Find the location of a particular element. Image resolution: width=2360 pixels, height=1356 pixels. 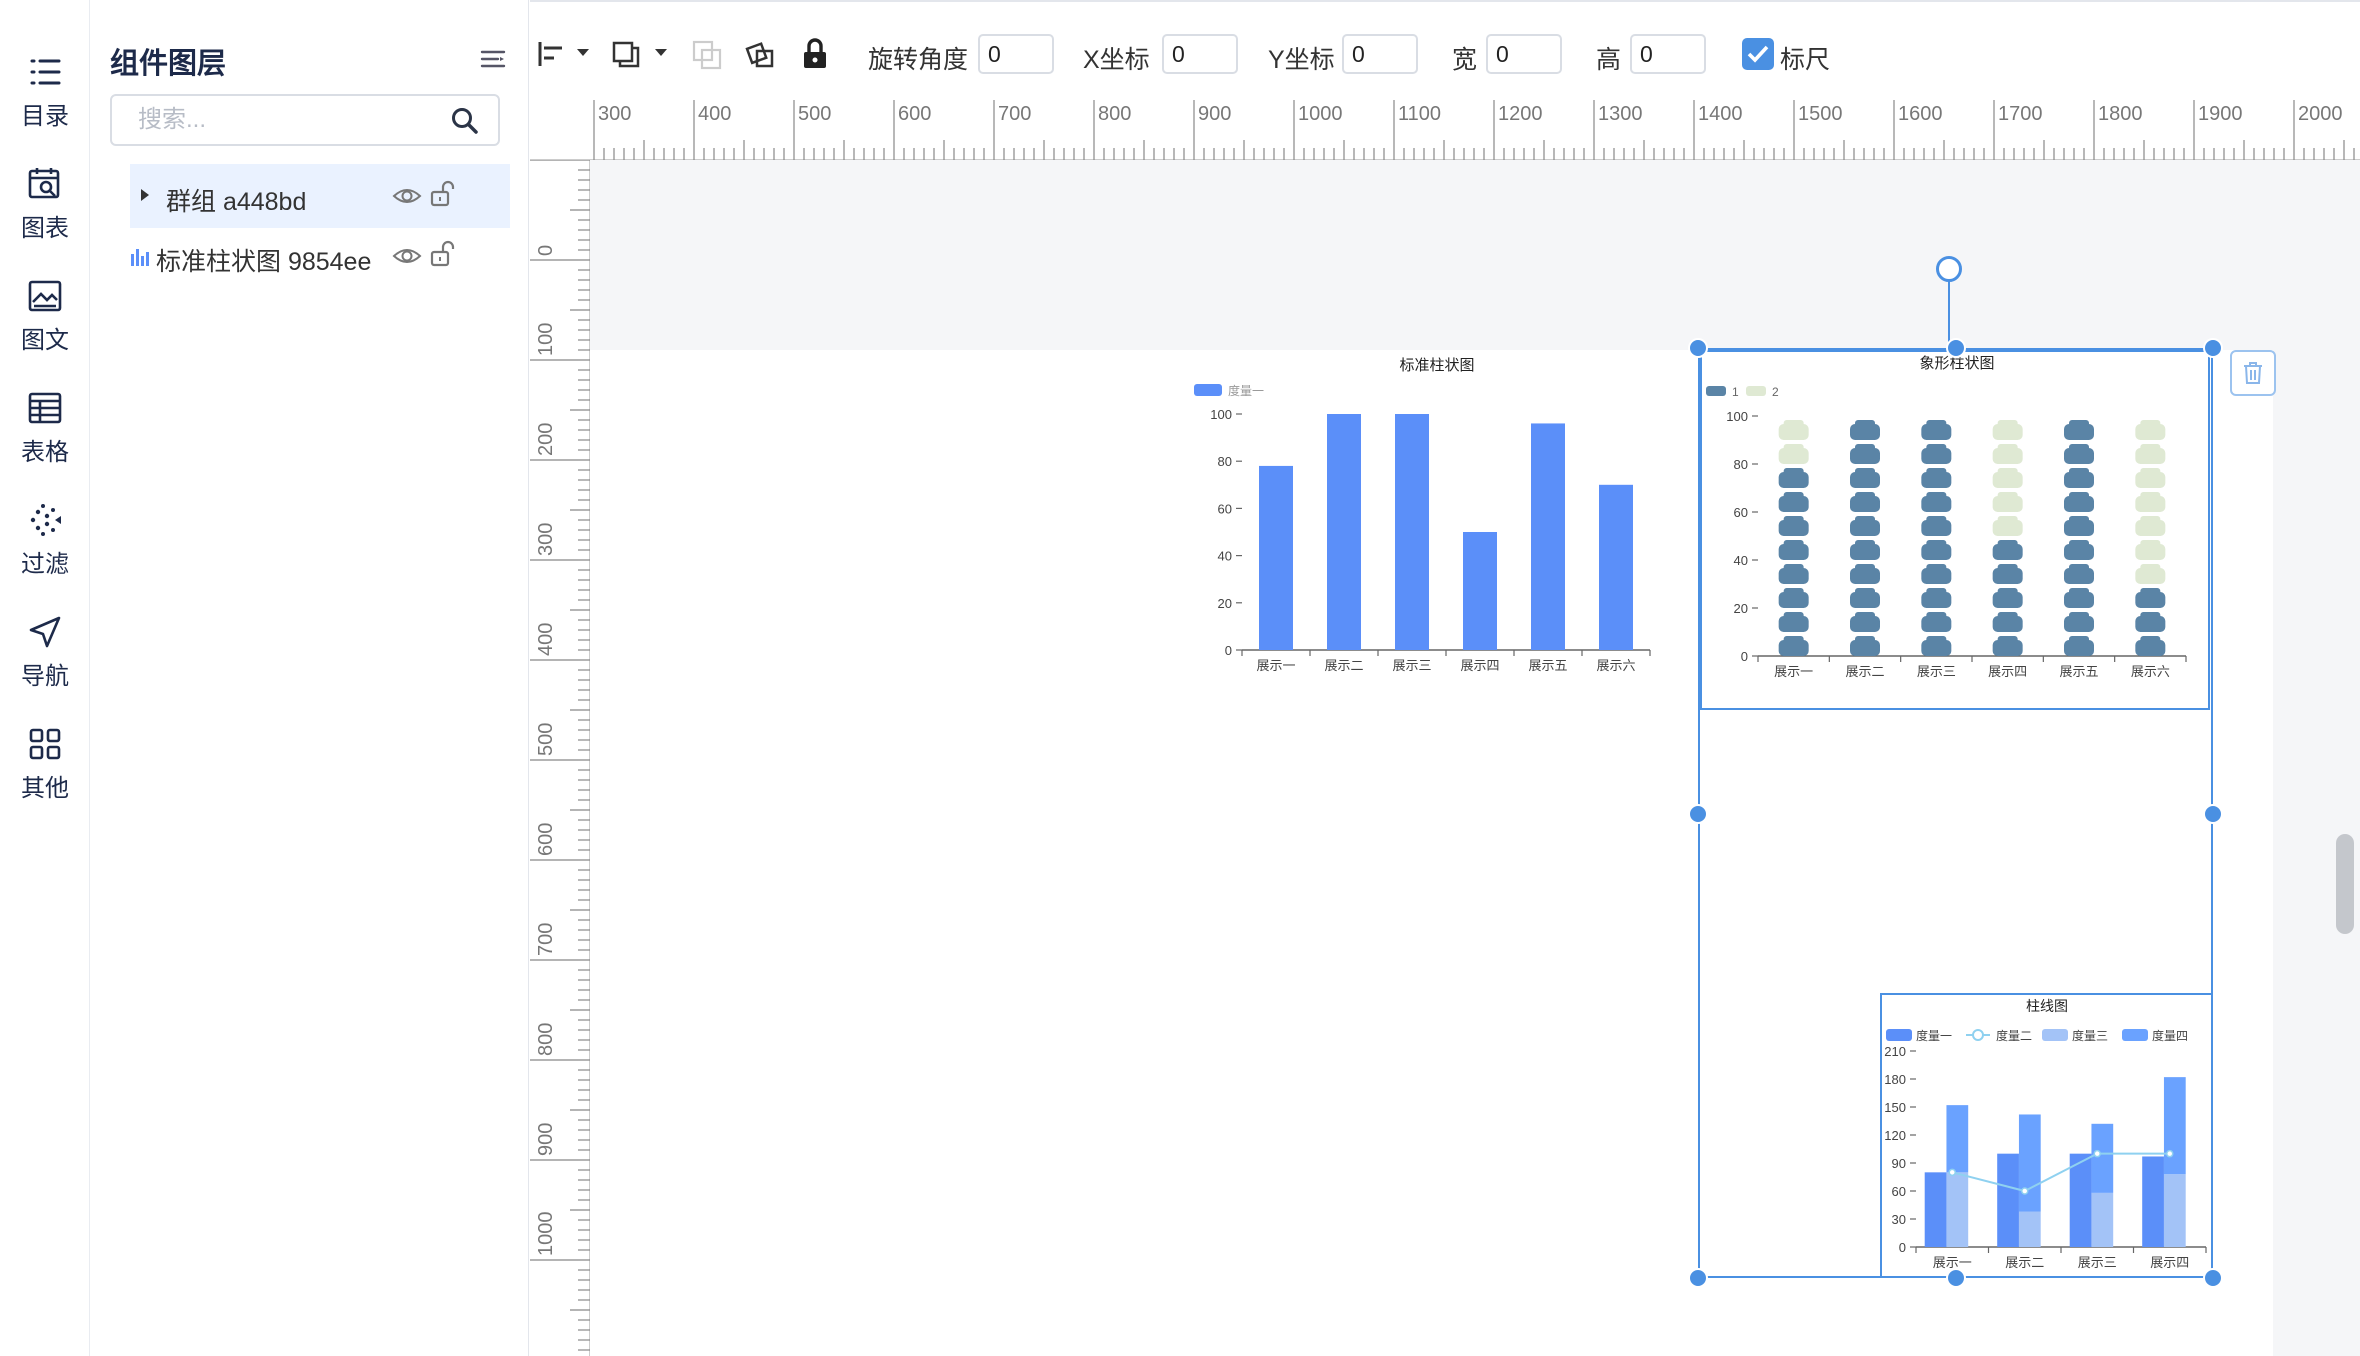

legend-label: 度量三 is located at coordinates (2090, 1035).